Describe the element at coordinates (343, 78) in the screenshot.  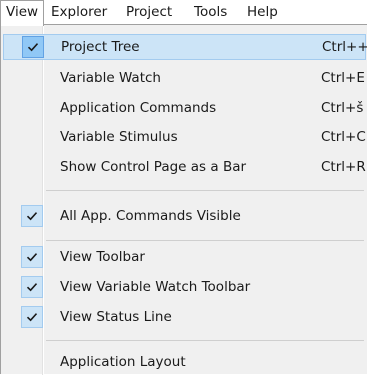
I see `menu-item-shortcut: Ctrl+E` at that location.